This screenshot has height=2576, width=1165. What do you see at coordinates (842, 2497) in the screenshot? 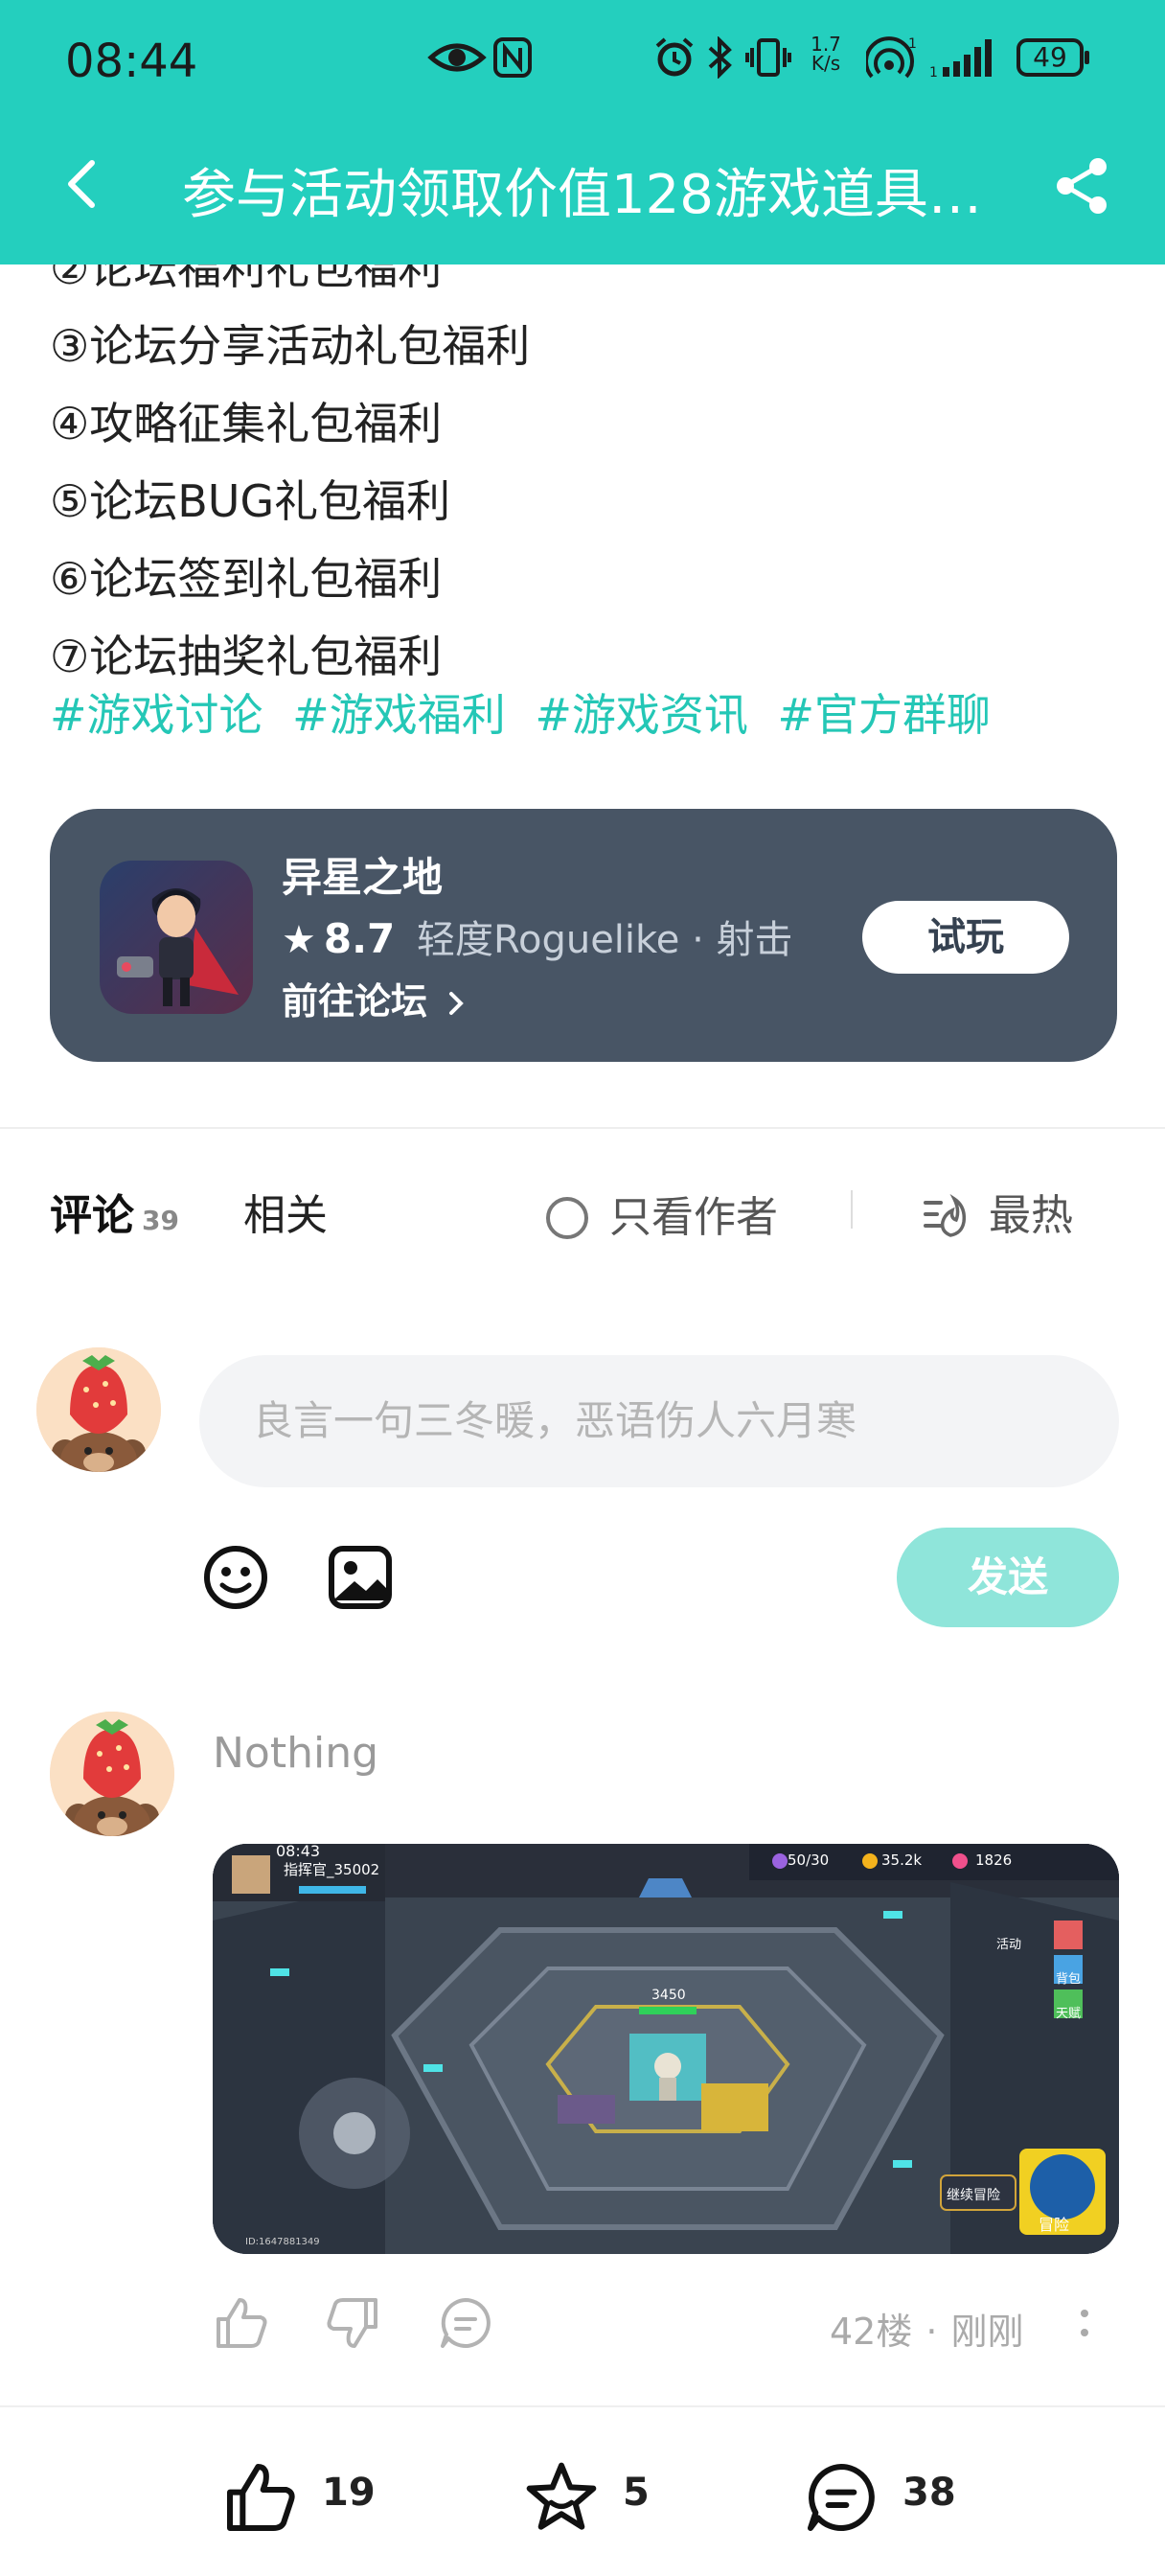
I see `comment-icon` at bounding box center [842, 2497].